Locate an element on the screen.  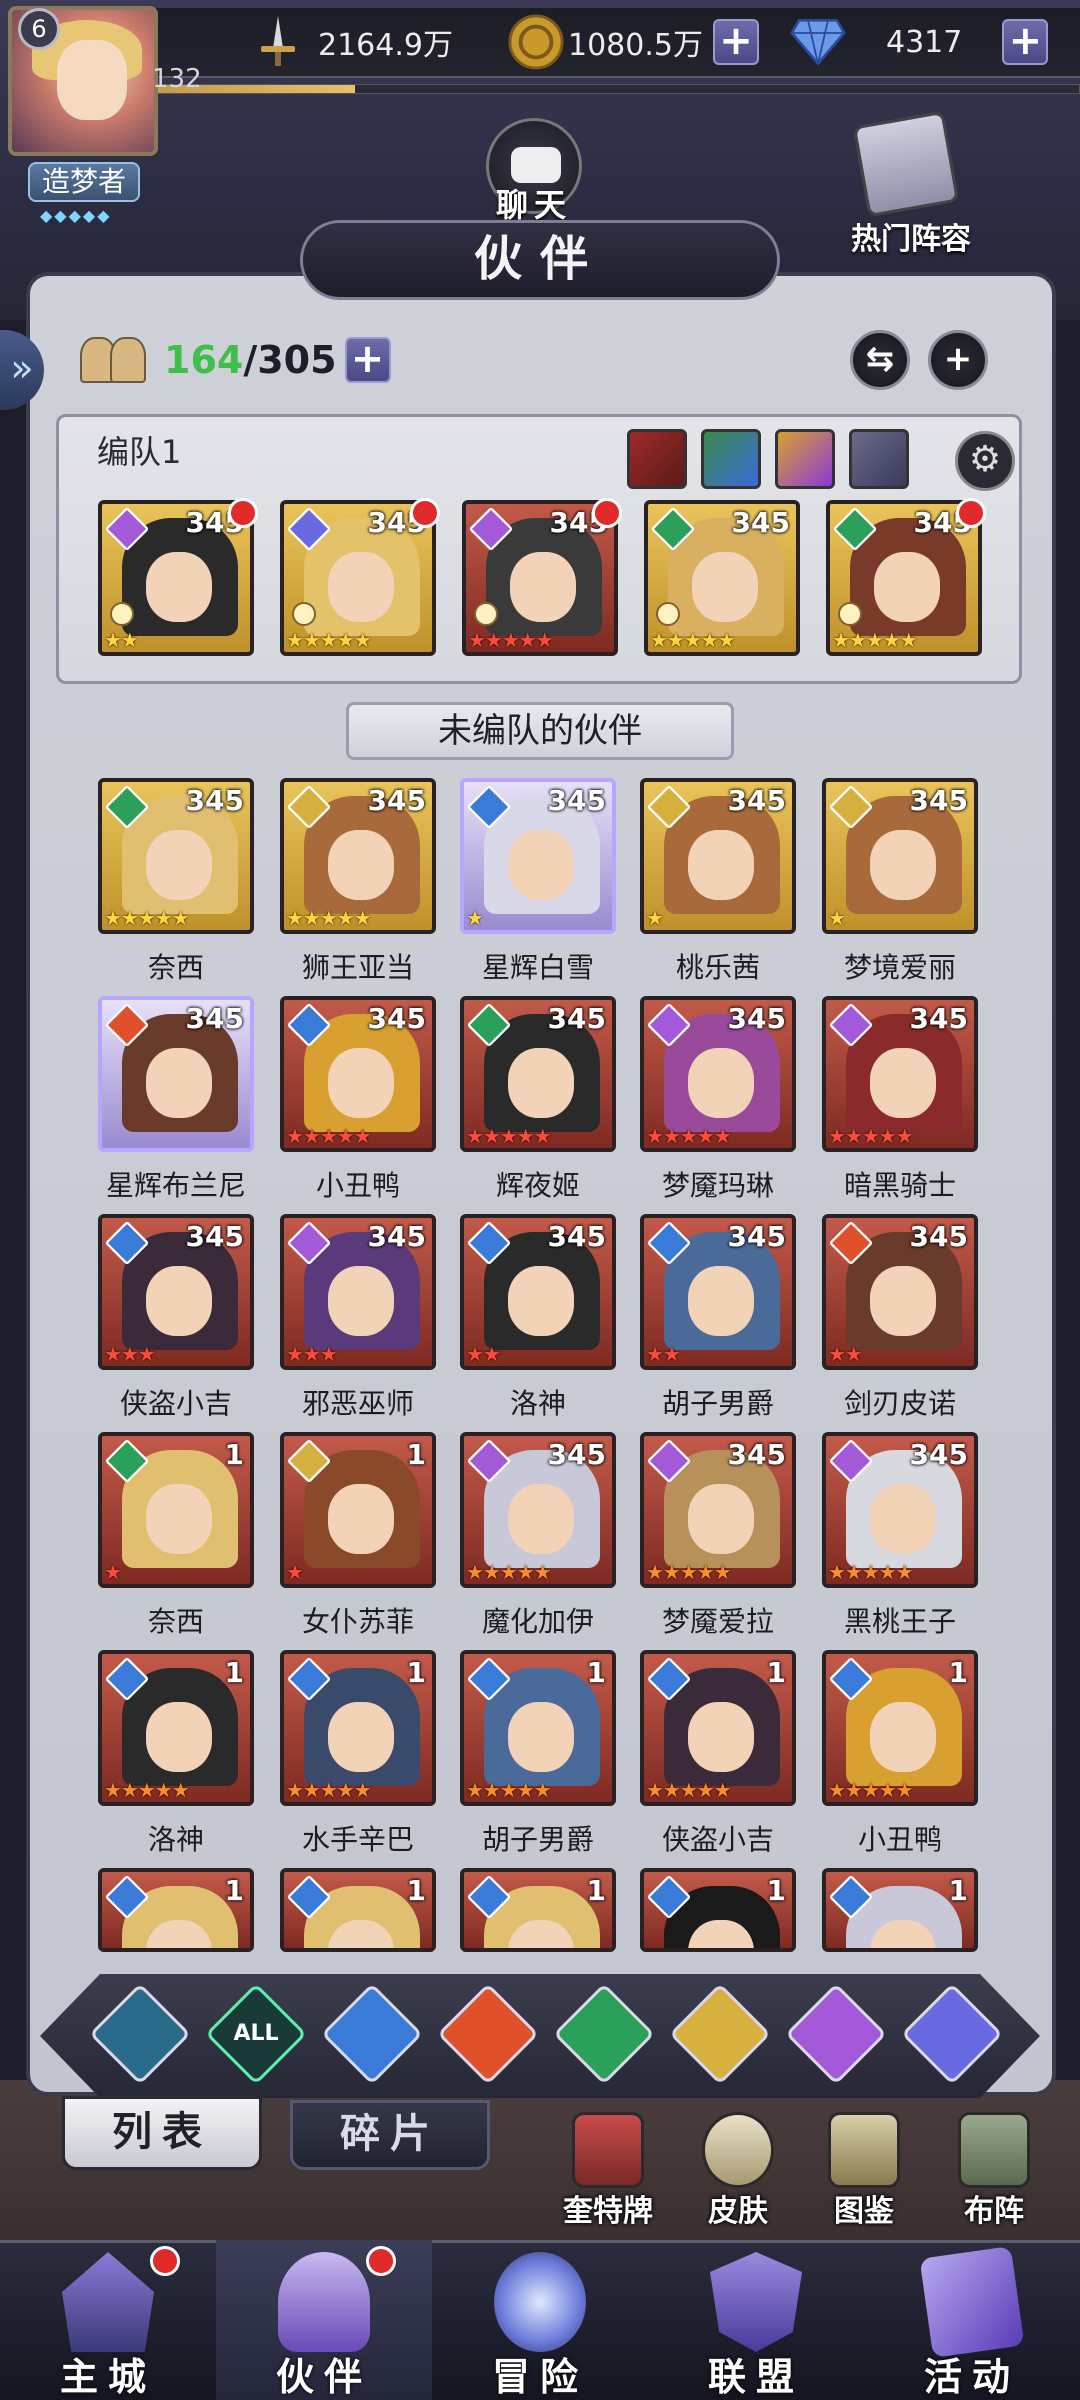
team-label: 编队1 is located at coordinates (139, 450).